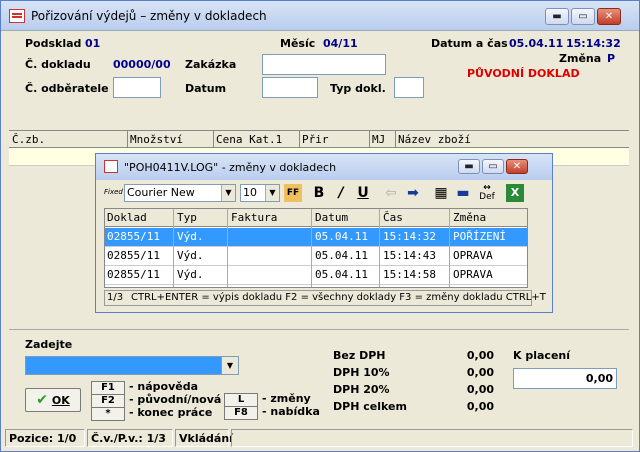 The height and width of the screenshot is (452, 640). What do you see at coordinates (441, 193) in the screenshot?
I see `grid-icon: ▦` at bounding box center [441, 193].